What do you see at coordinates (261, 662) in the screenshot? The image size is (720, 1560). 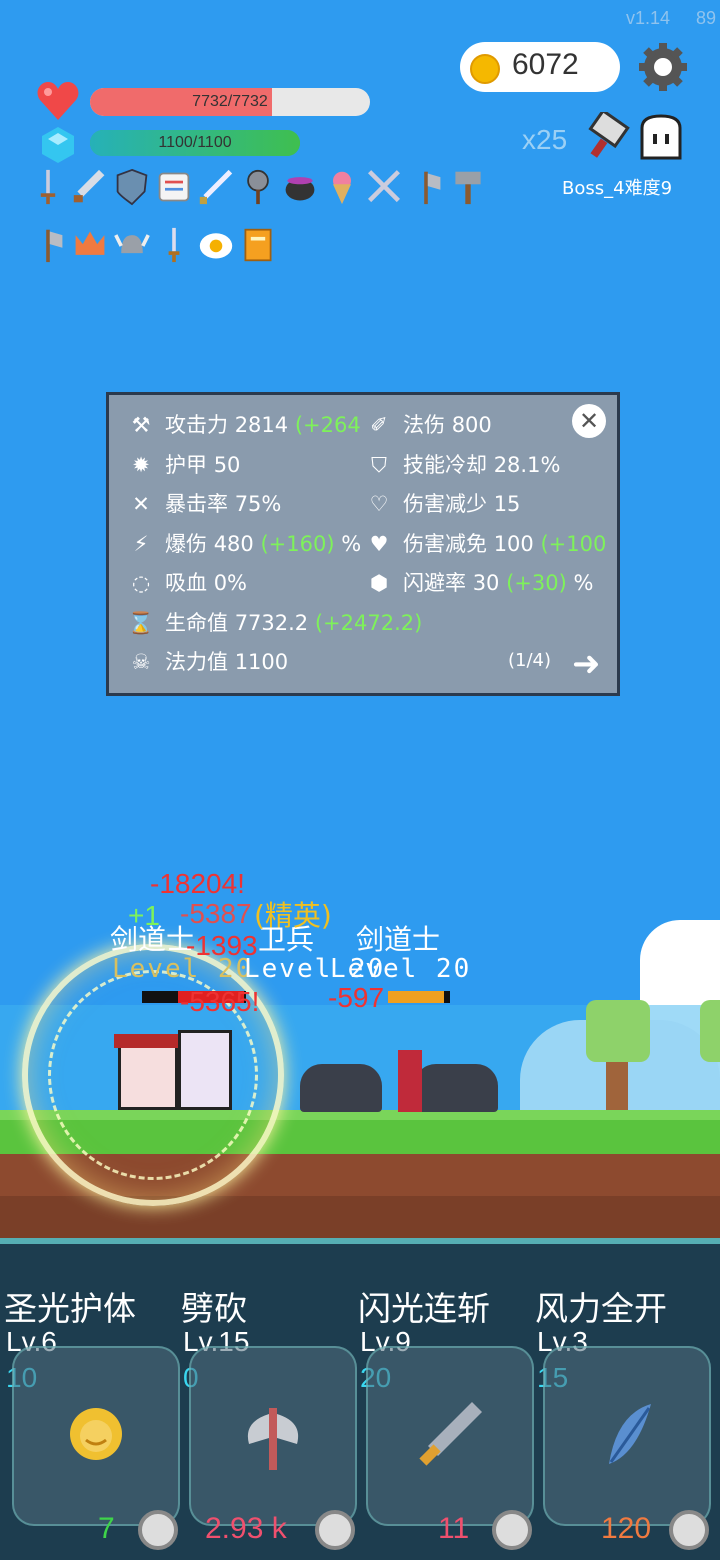 I see `stat-value: 1100` at bounding box center [261, 662].